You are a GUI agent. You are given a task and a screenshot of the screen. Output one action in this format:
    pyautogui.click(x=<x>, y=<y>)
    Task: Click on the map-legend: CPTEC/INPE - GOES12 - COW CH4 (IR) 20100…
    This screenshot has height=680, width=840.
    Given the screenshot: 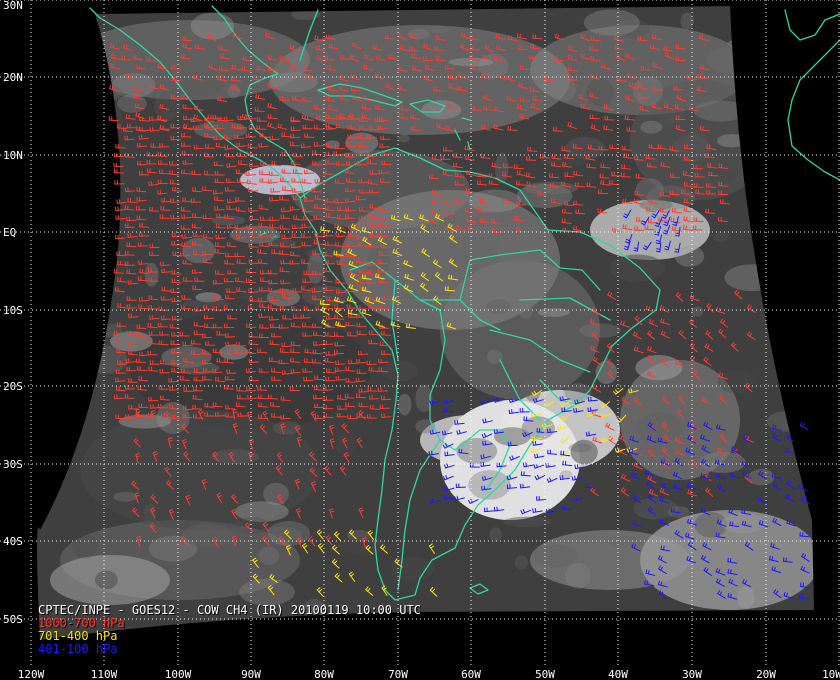 What is the action you would take?
    pyautogui.click(x=229, y=630)
    